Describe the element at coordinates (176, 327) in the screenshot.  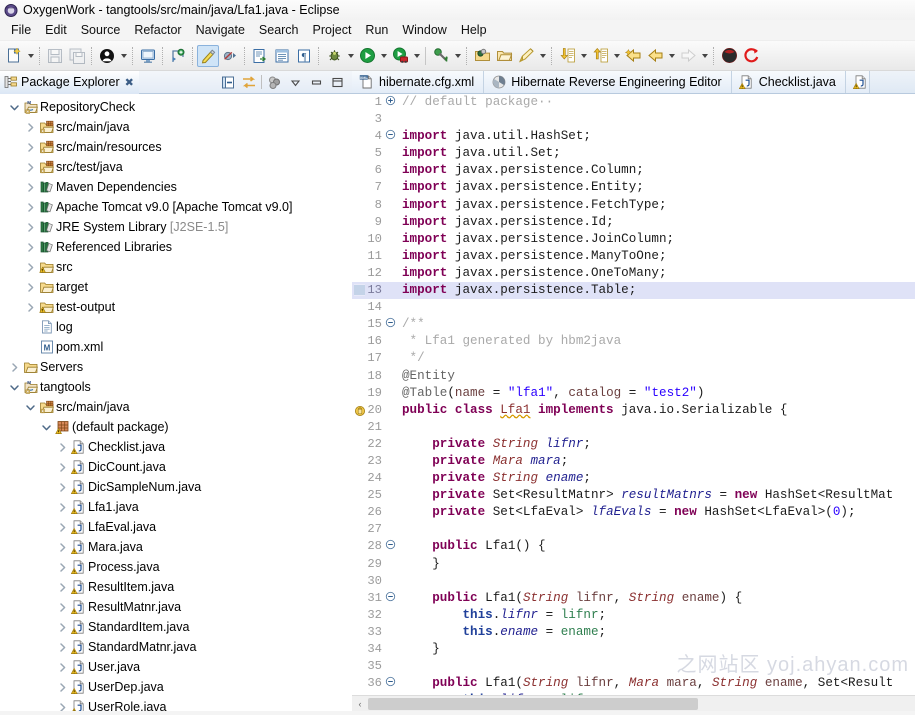
I see `tree-item: log` at that location.